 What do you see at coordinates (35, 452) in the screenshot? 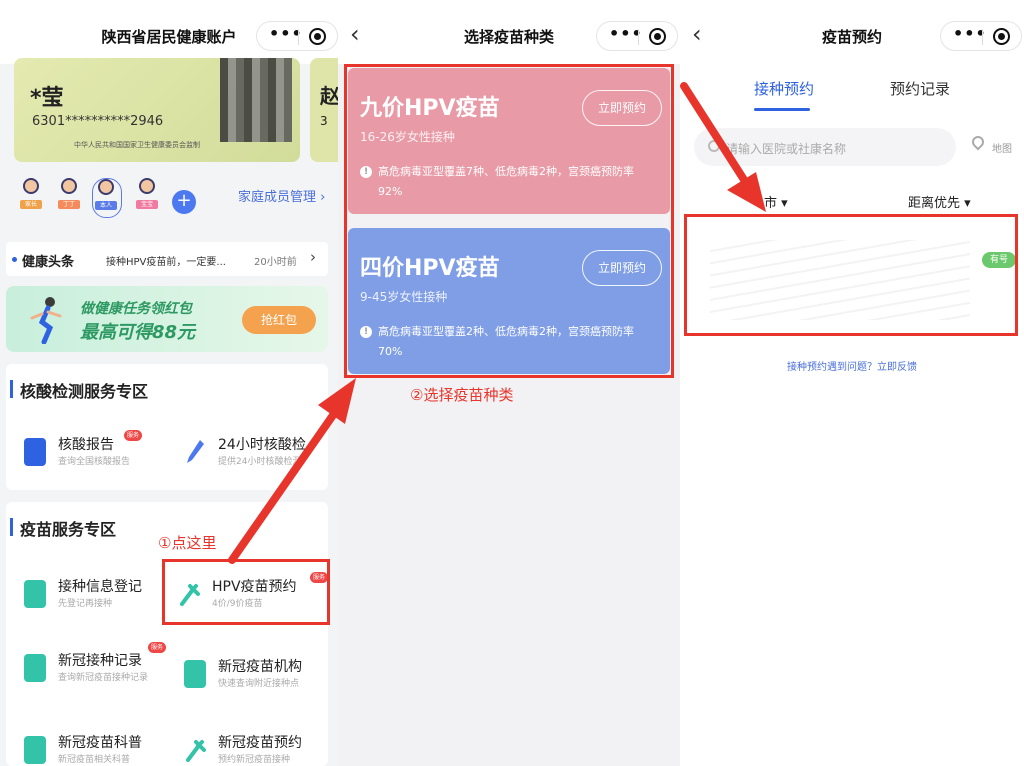
I see `report-icon` at bounding box center [35, 452].